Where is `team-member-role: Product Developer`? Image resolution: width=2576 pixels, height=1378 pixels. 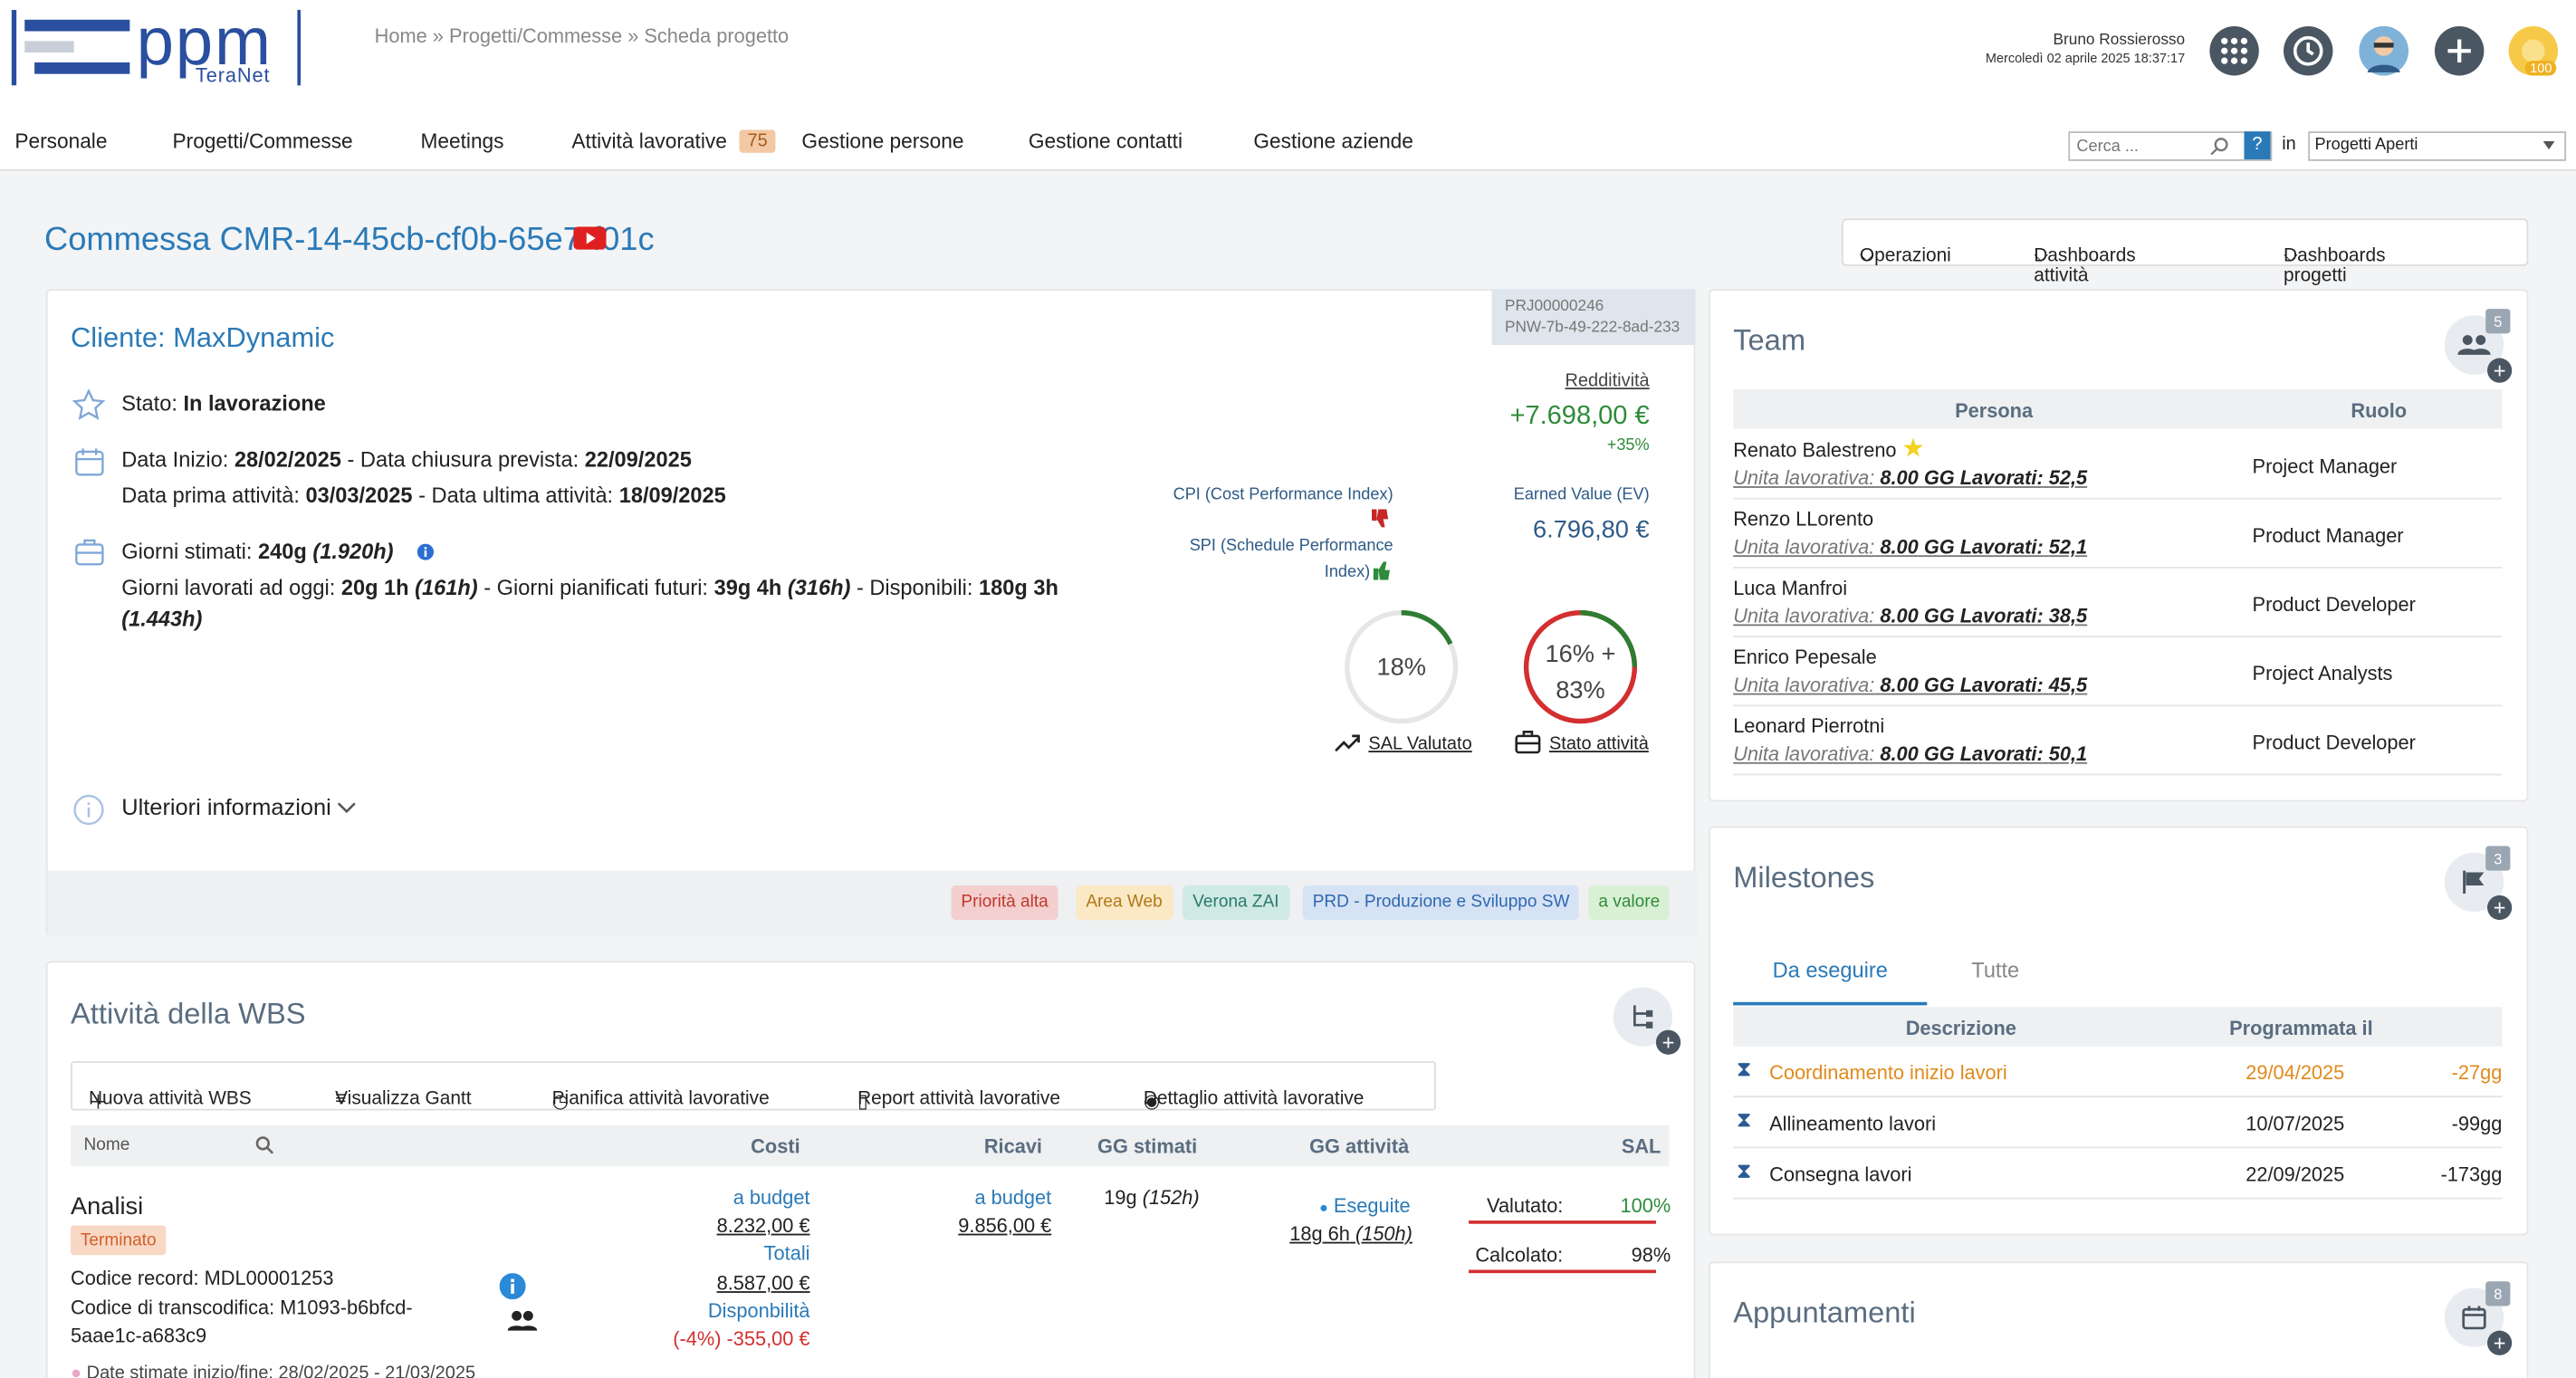 team-member-role: Product Developer is located at coordinates (2334, 604).